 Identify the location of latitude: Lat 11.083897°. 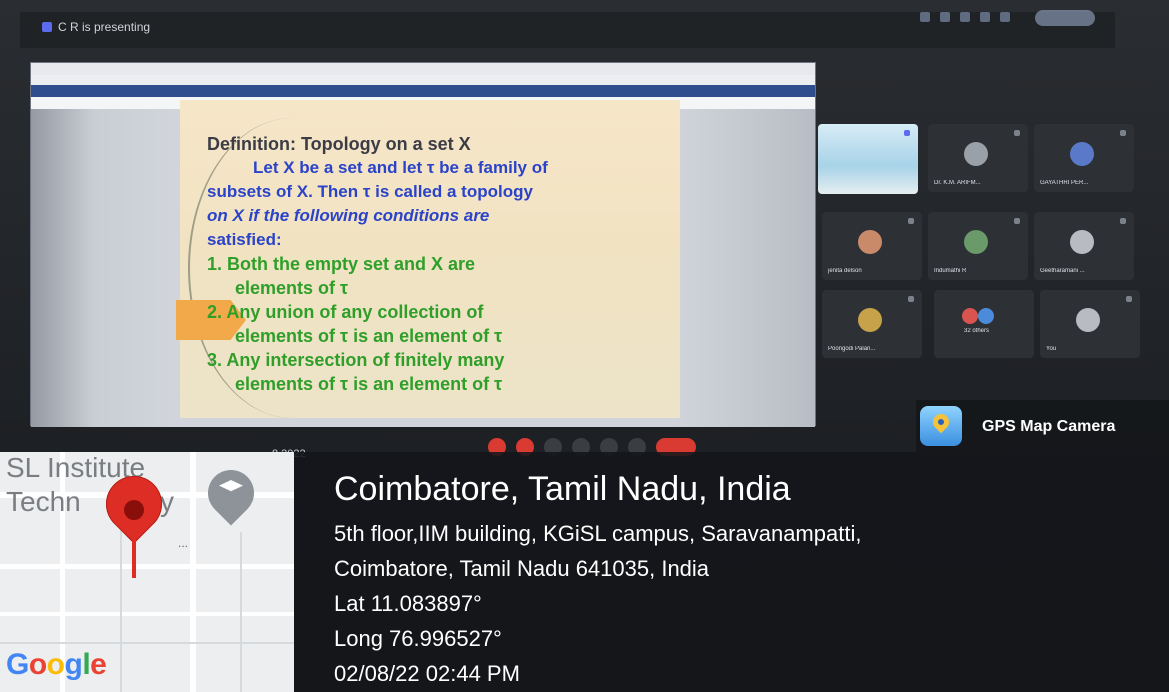
(408, 603).